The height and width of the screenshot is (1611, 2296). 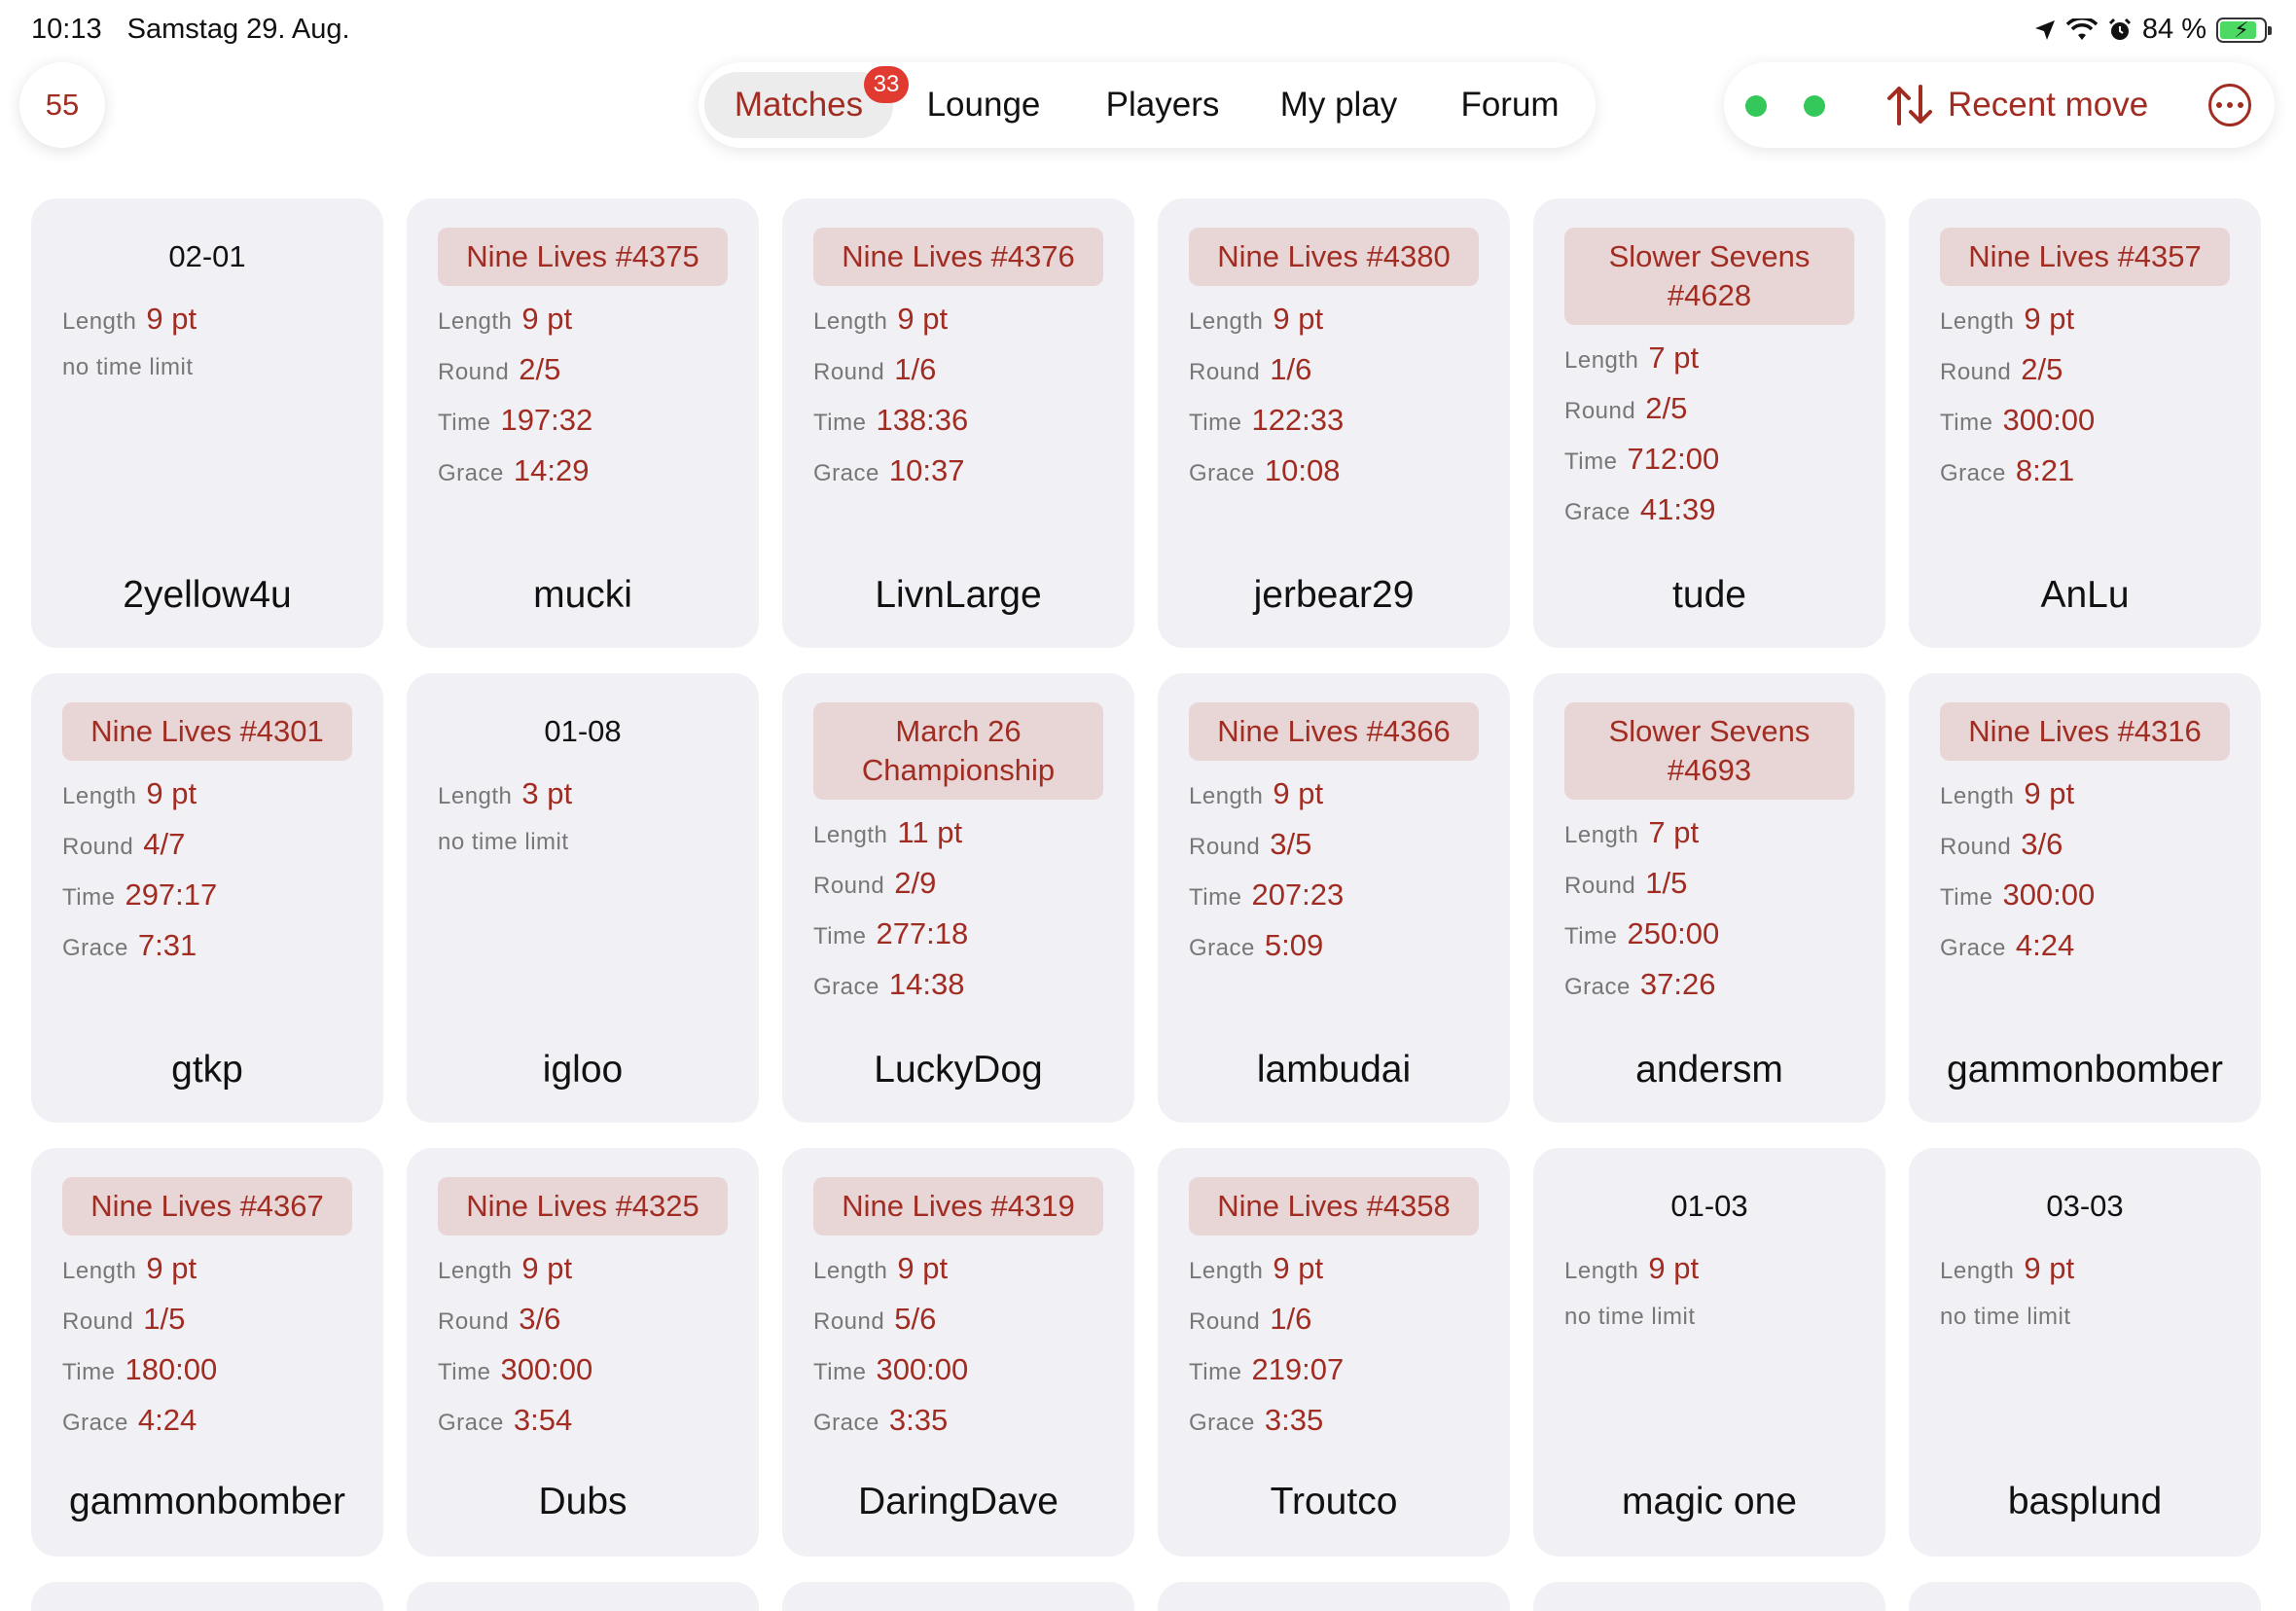 What do you see at coordinates (1709, 891) in the screenshot?
I see `round-row: Round 1/5` at bounding box center [1709, 891].